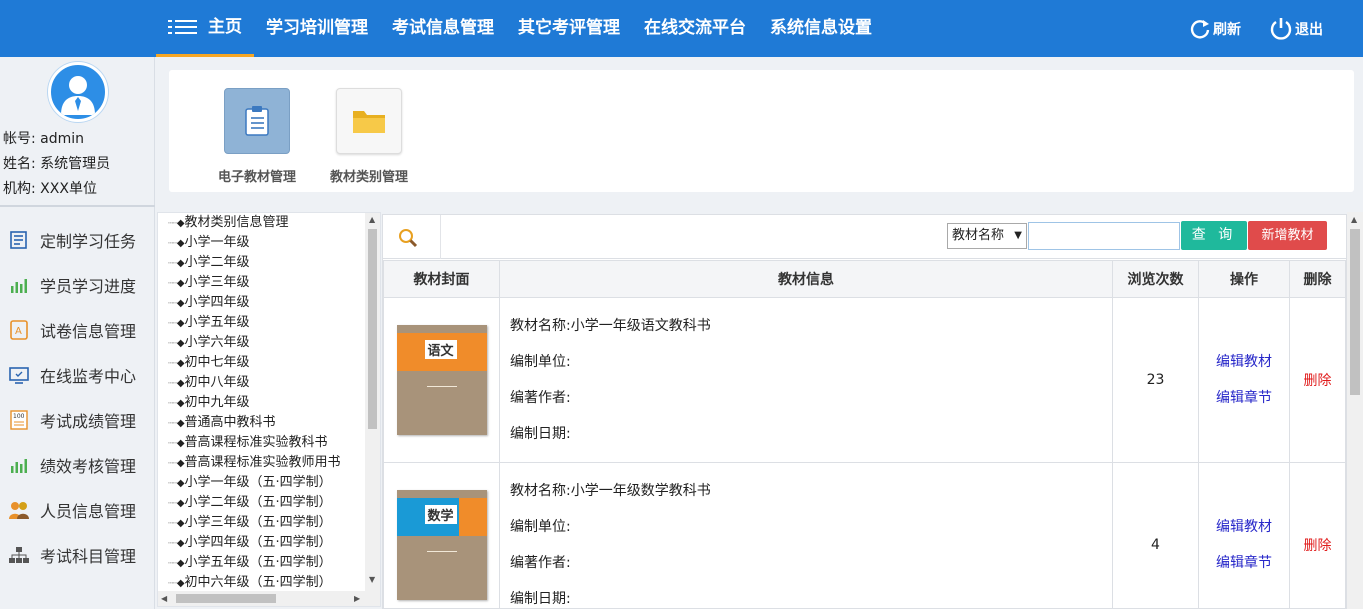 This screenshot has height=609, width=1363. I want to click on module-tile, so click(257, 121).